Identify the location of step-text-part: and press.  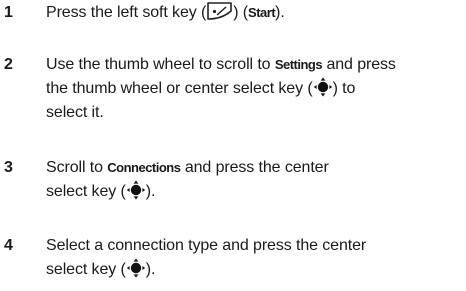
(359, 64).